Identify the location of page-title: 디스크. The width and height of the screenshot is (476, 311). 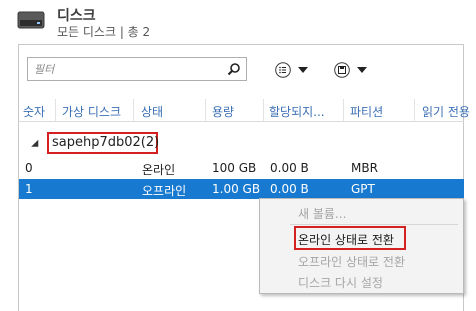
(76, 16).